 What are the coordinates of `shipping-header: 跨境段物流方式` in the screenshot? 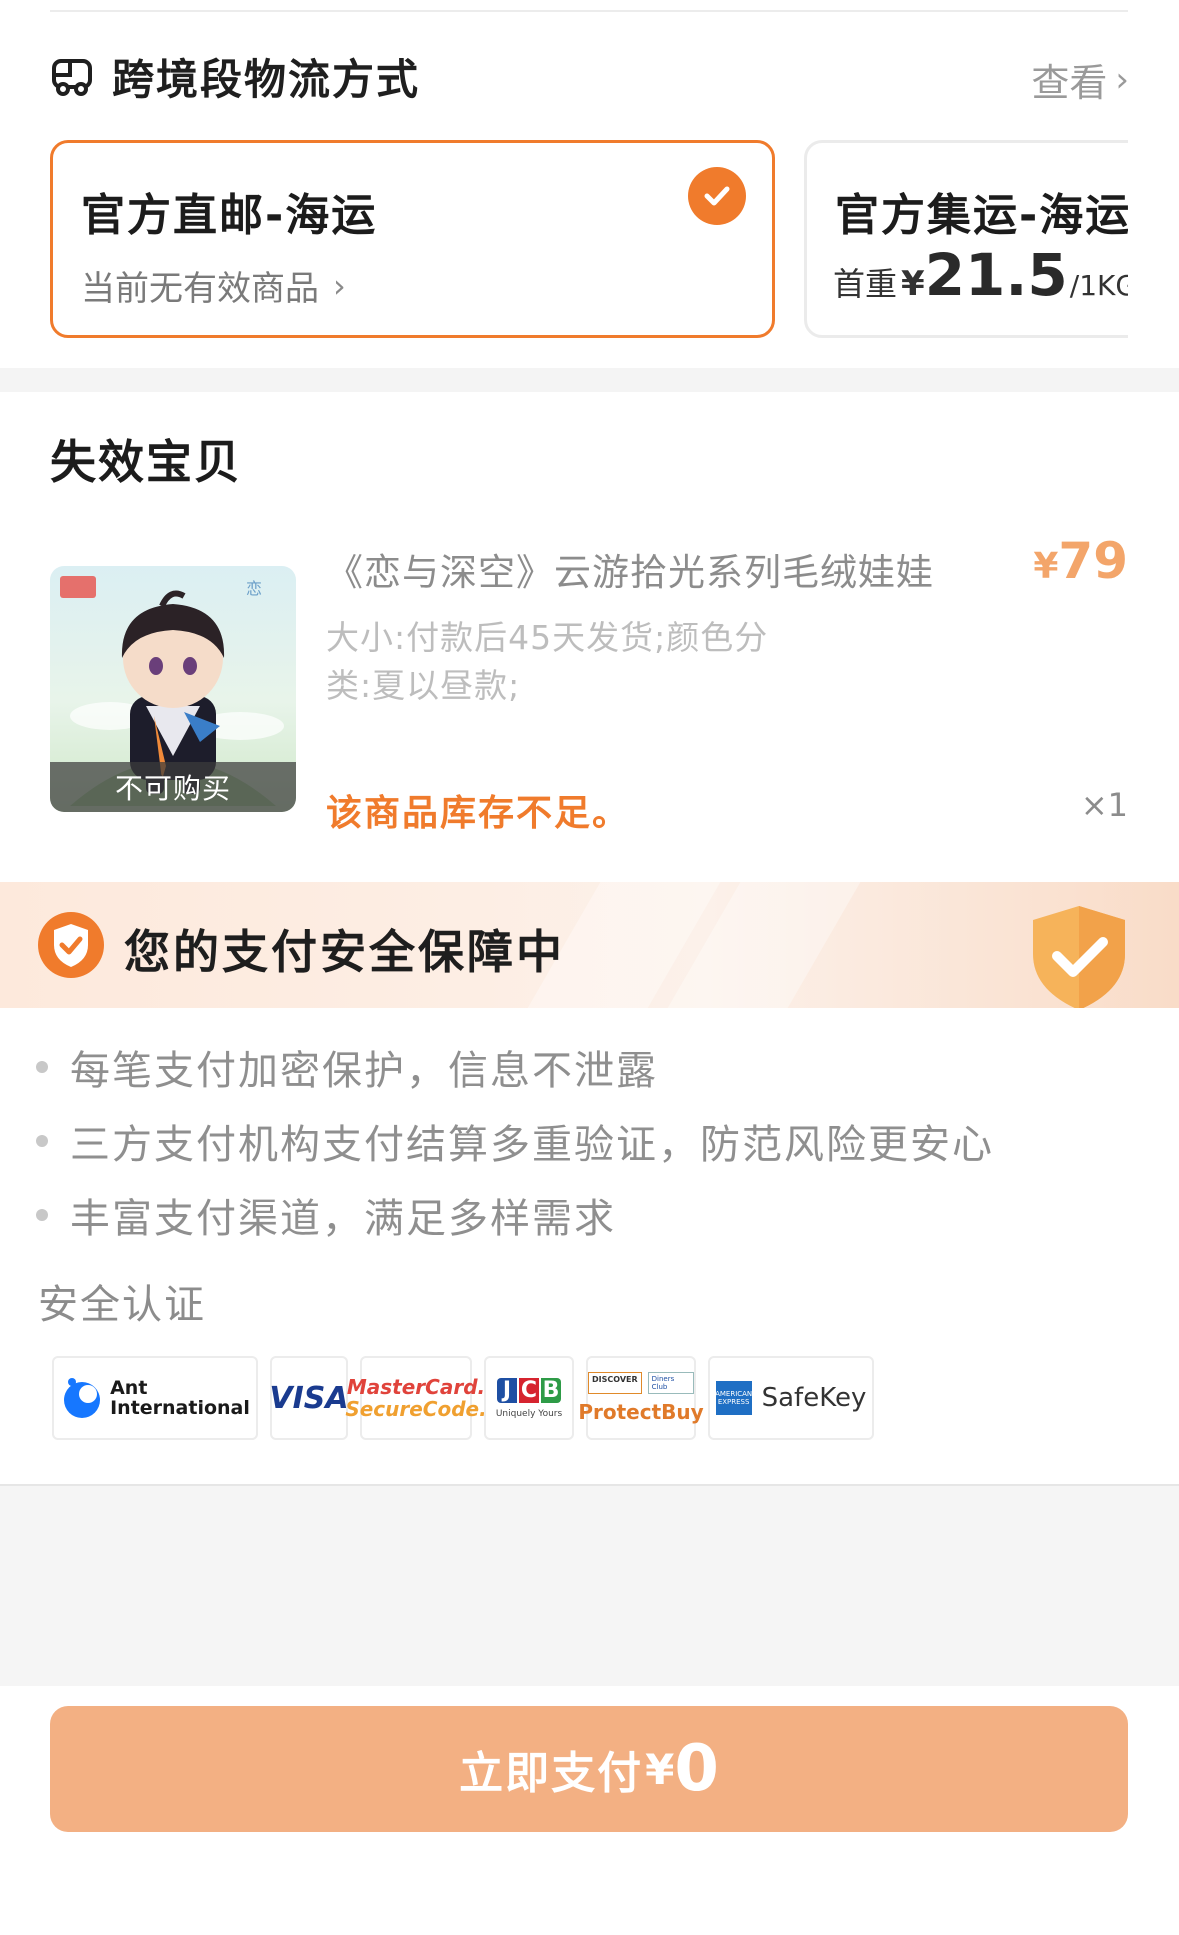 It's located at (235, 76).